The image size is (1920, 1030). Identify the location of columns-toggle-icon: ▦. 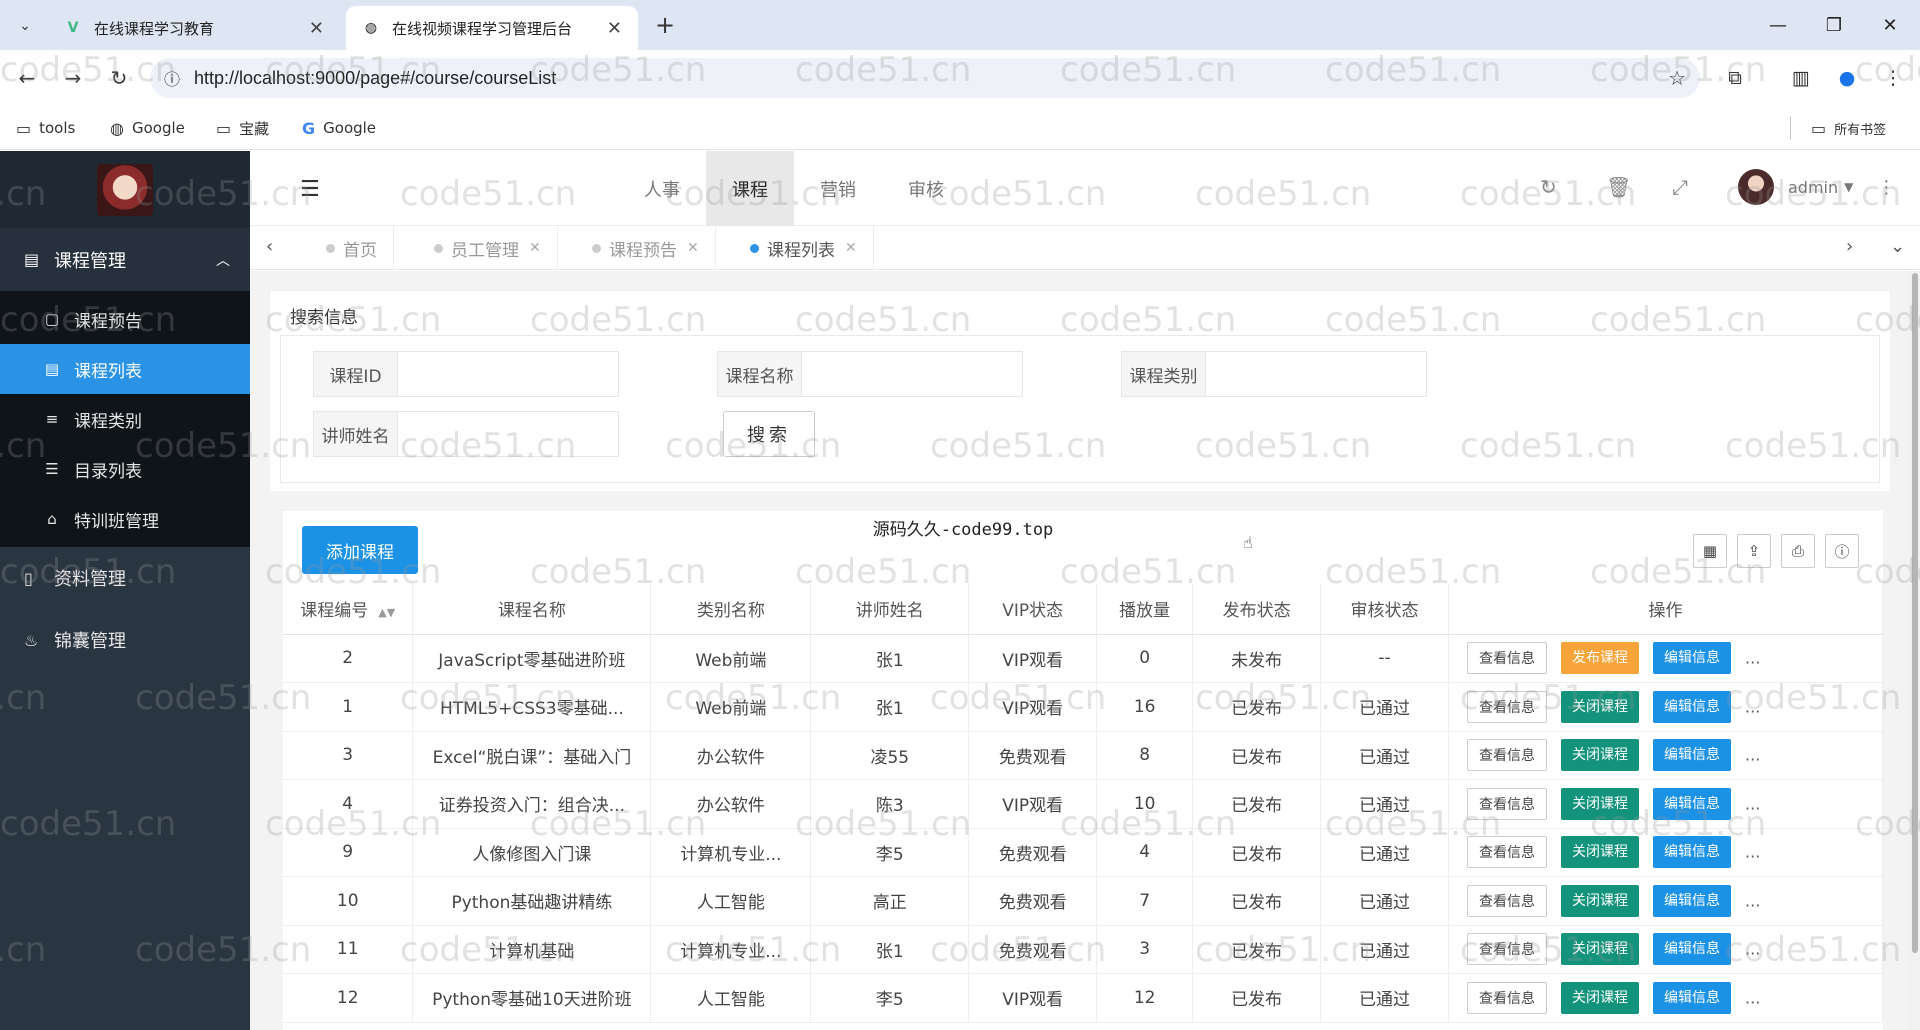
(1710, 551).